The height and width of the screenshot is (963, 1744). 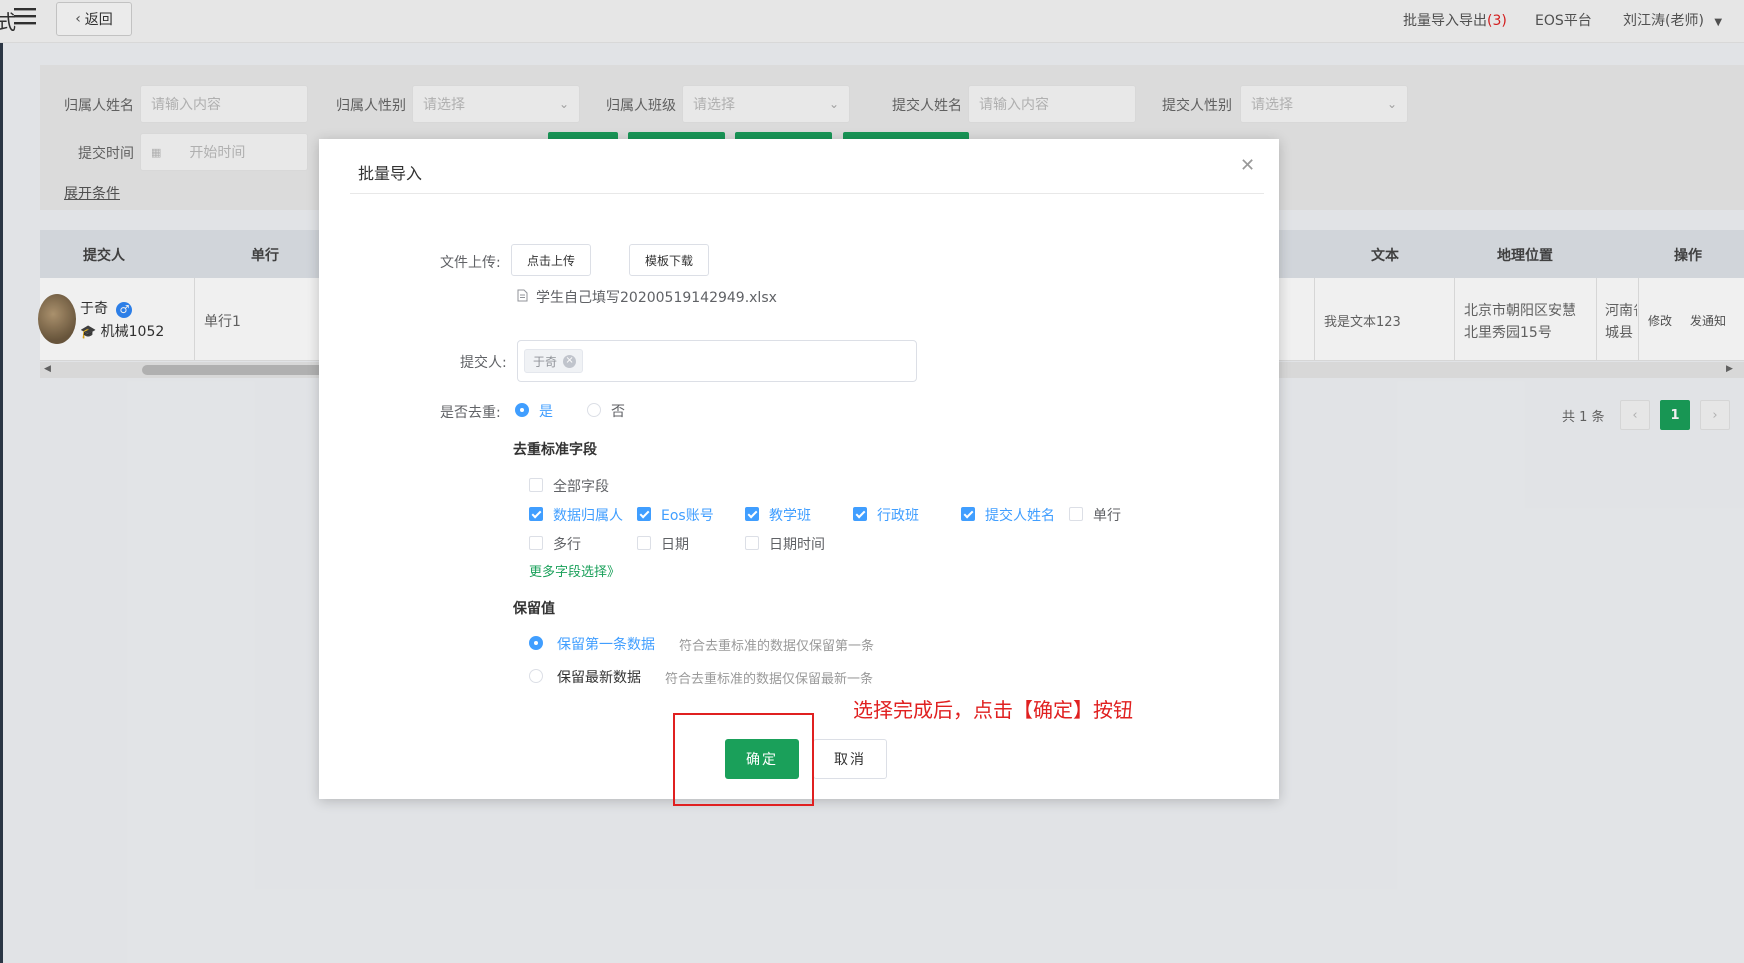 What do you see at coordinates (644, 543) in the screenshot?
I see `field-date-checkbox` at bounding box center [644, 543].